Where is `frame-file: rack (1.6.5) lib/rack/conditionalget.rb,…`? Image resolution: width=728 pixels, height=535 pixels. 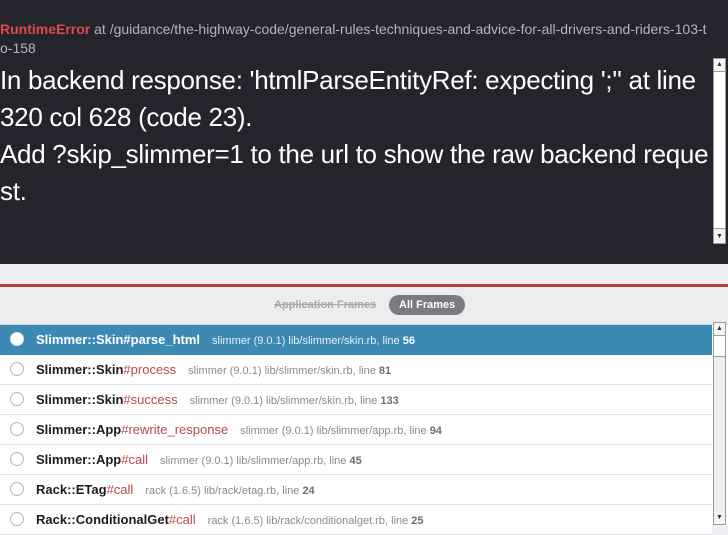
frame-file: rack (1.6.5) lib/rack/conditionalget.rb,… is located at coordinates (309, 521).